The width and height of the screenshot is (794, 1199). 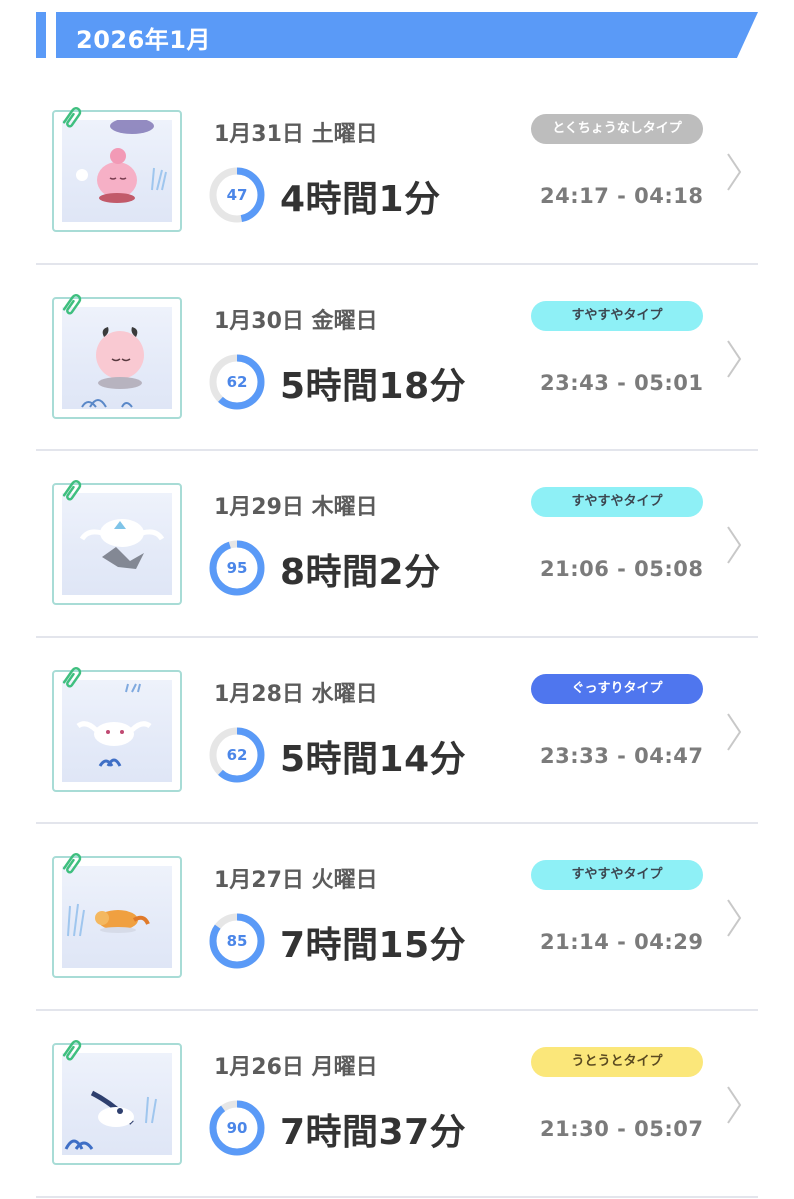 I want to click on record-date: 1月28日 水曜日, so click(x=296, y=694).